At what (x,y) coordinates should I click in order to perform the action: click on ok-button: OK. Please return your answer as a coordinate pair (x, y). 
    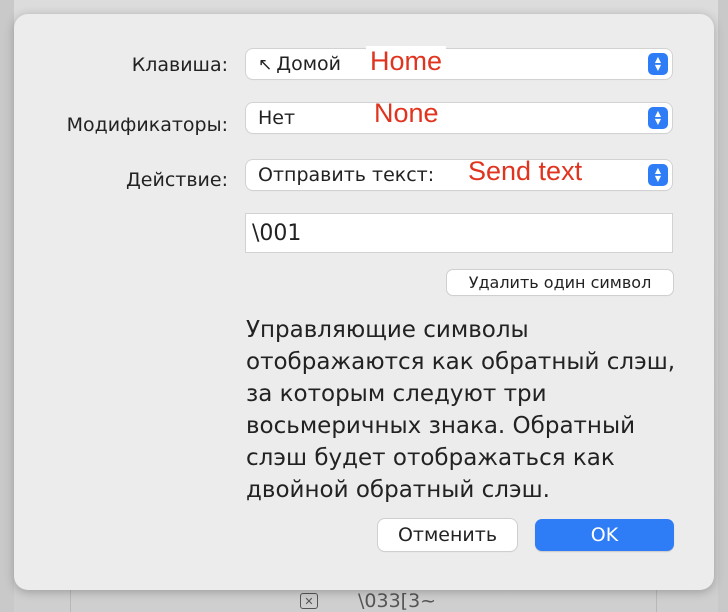
    Looking at the image, I should click on (604, 535).